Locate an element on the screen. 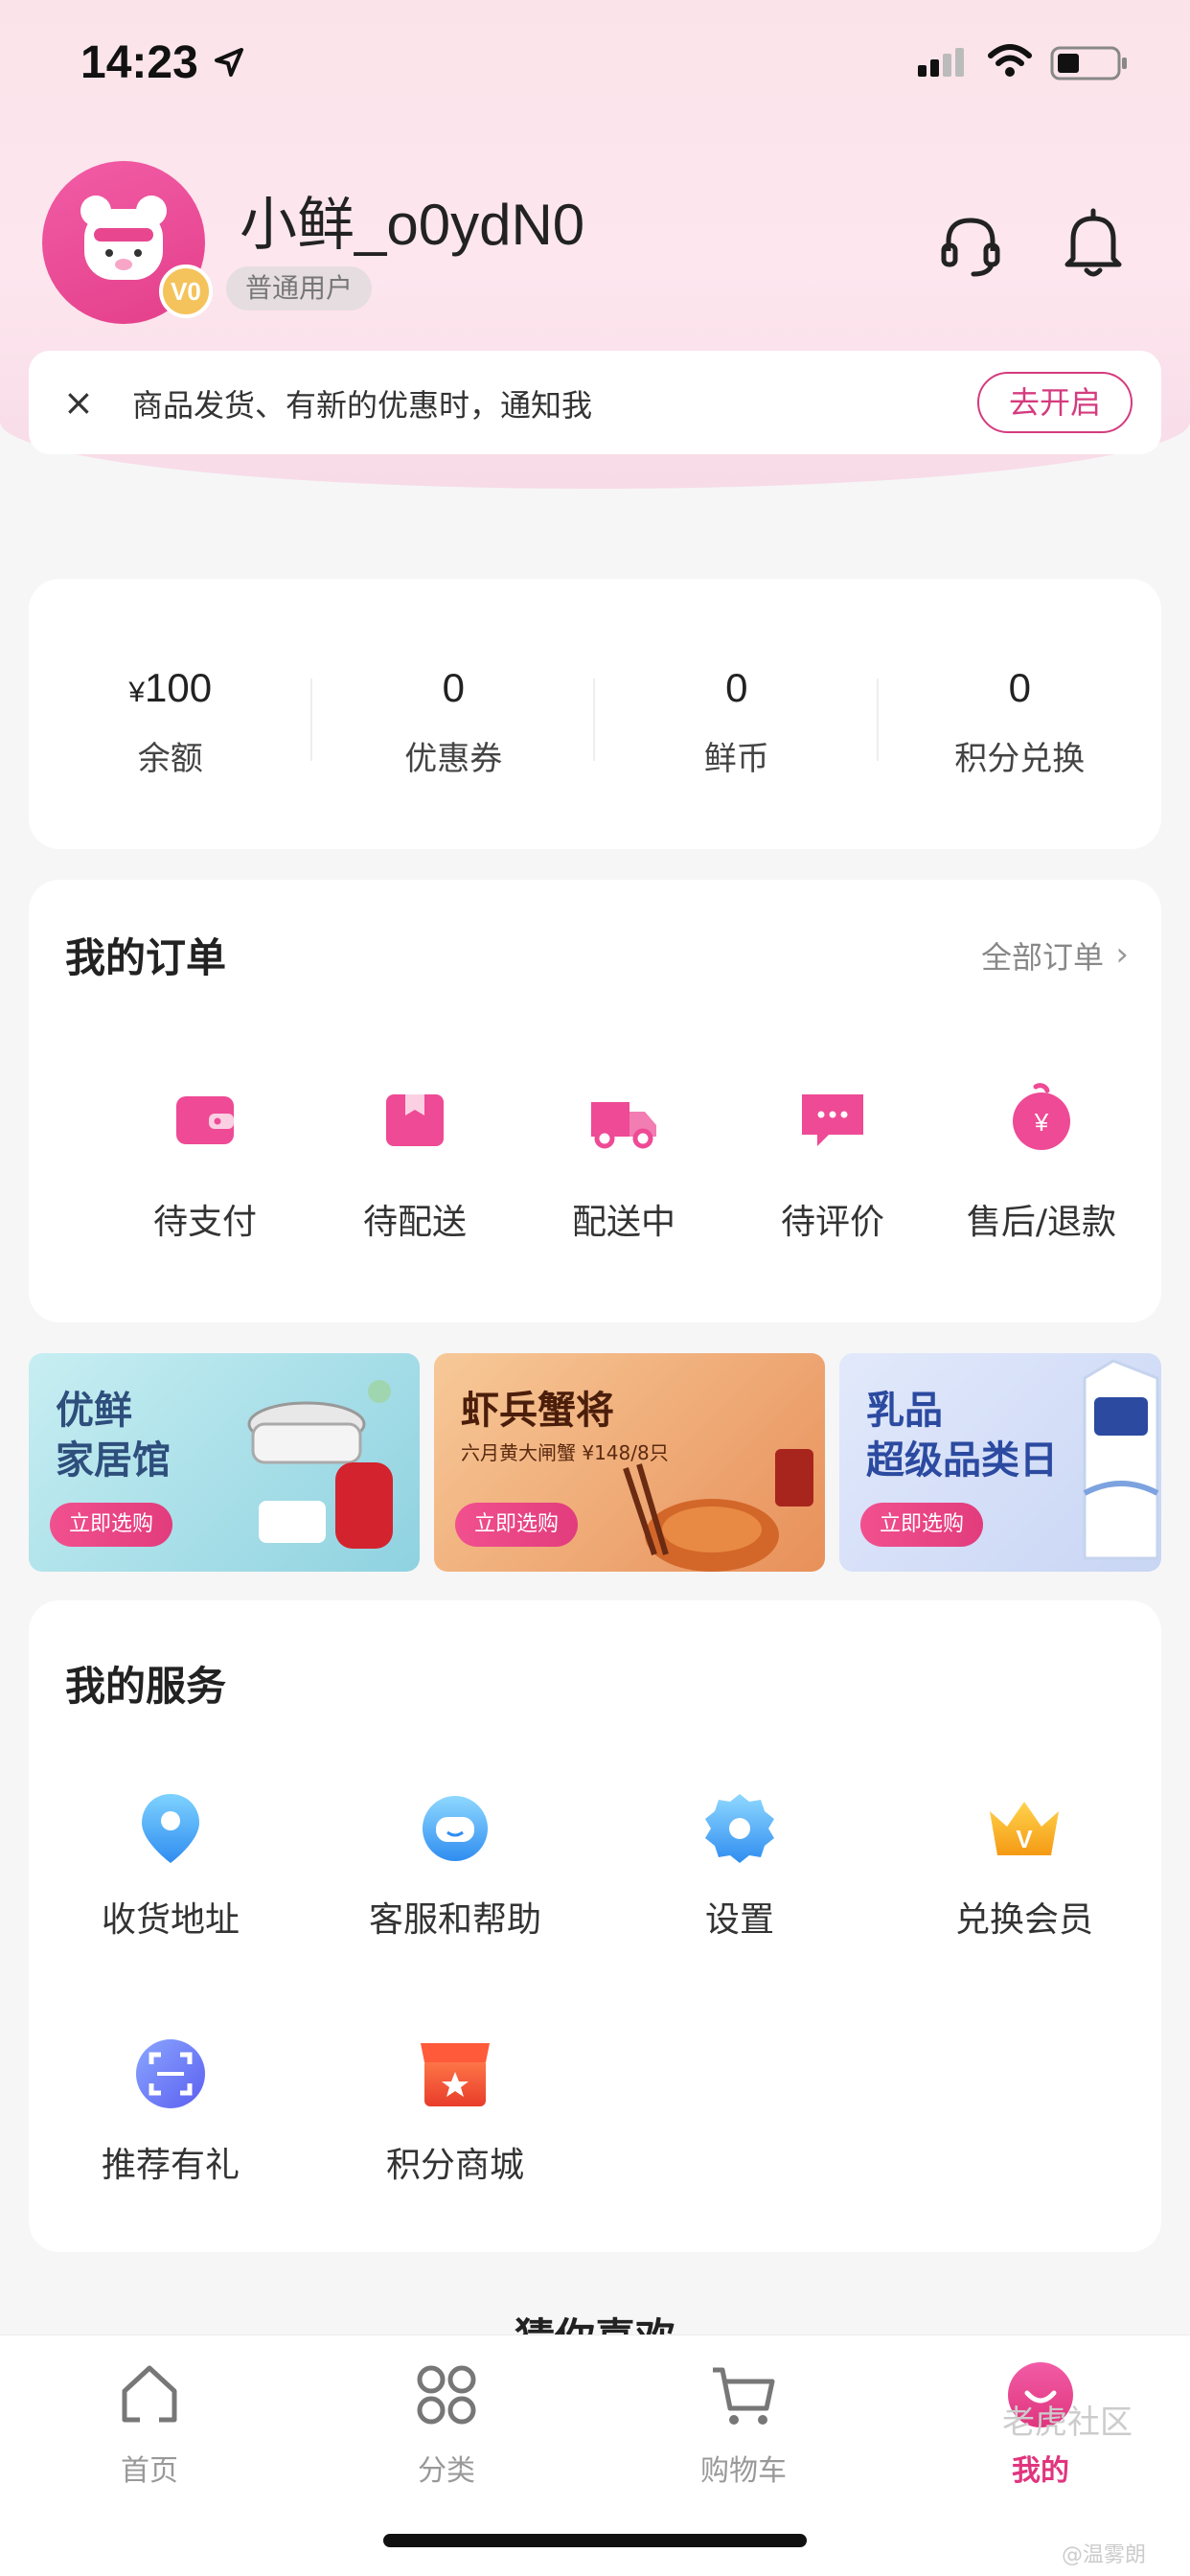 This screenshot has width=1190, height=2576. refund-icon: ¥ is located at coordinates (1041, 1116).